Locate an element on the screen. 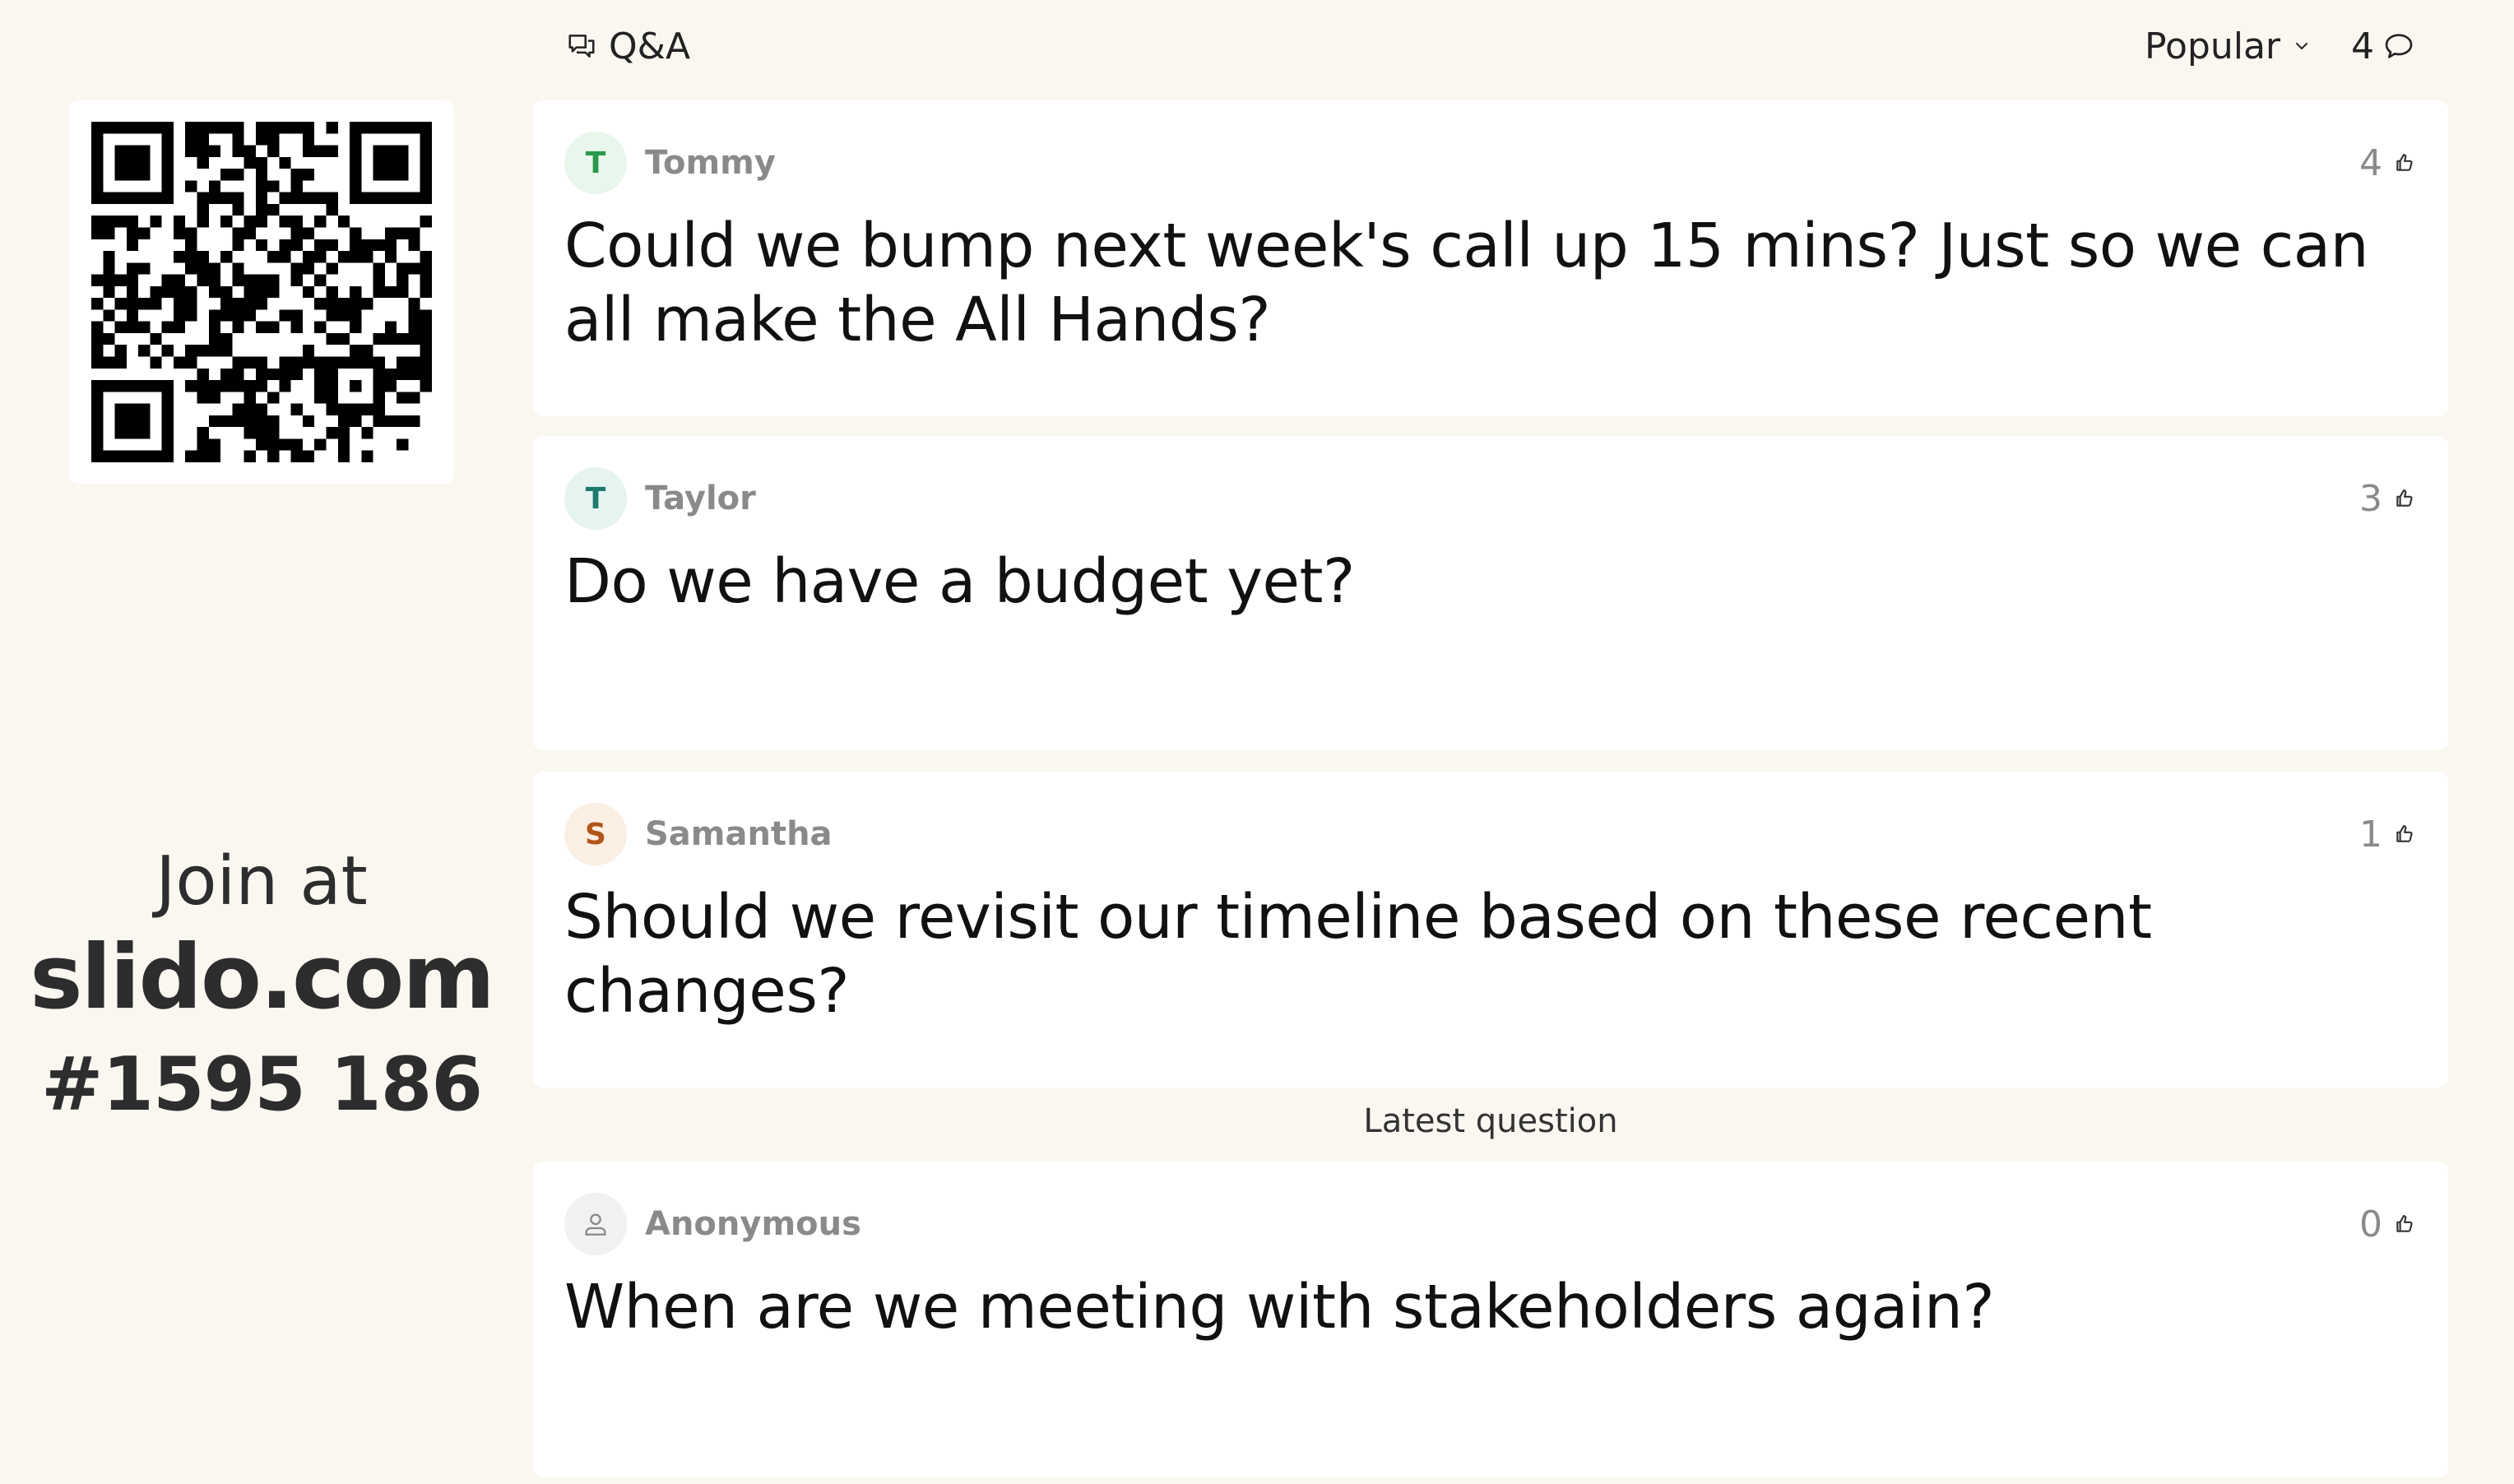  qr-code-image is located at coordinates (261, 292).